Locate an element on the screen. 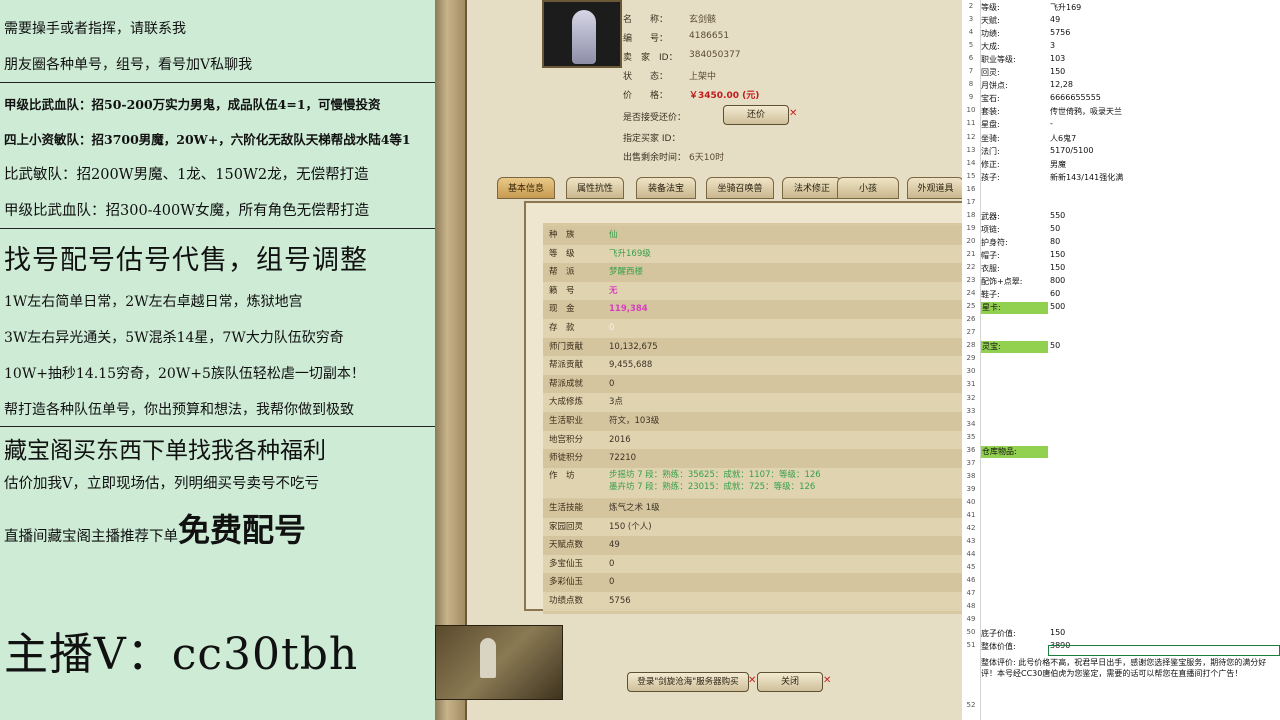 This screenshot has width=1280, height=720. promo-line-7: 1W左右简单日常，2W左右卓越日常，炼狱地宫 is located at coordinates (153, 302).